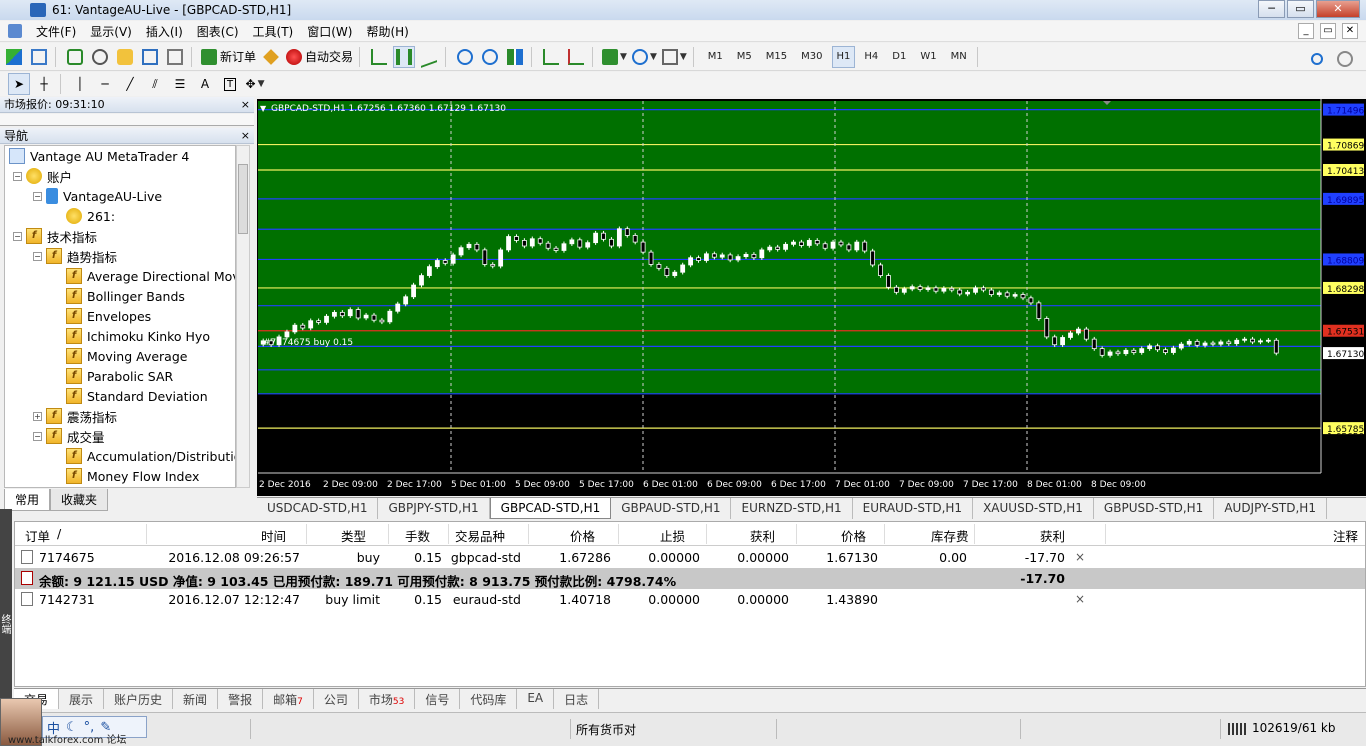 The height and width of the screenshot is (746, 1366). What do you see at coordinates (102, 316) in the screenshot?
I see `navigator-item: f Envelopes` at bounding box center [102, 316].